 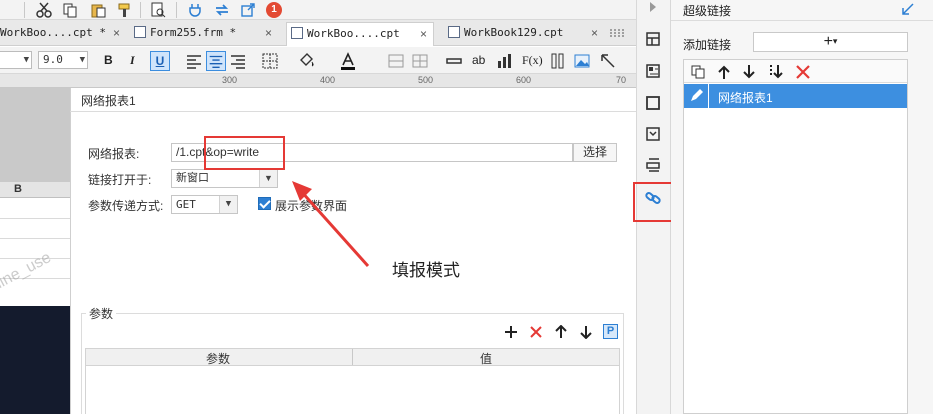 I want to click on condition-icon, so click(x=653, y=134).